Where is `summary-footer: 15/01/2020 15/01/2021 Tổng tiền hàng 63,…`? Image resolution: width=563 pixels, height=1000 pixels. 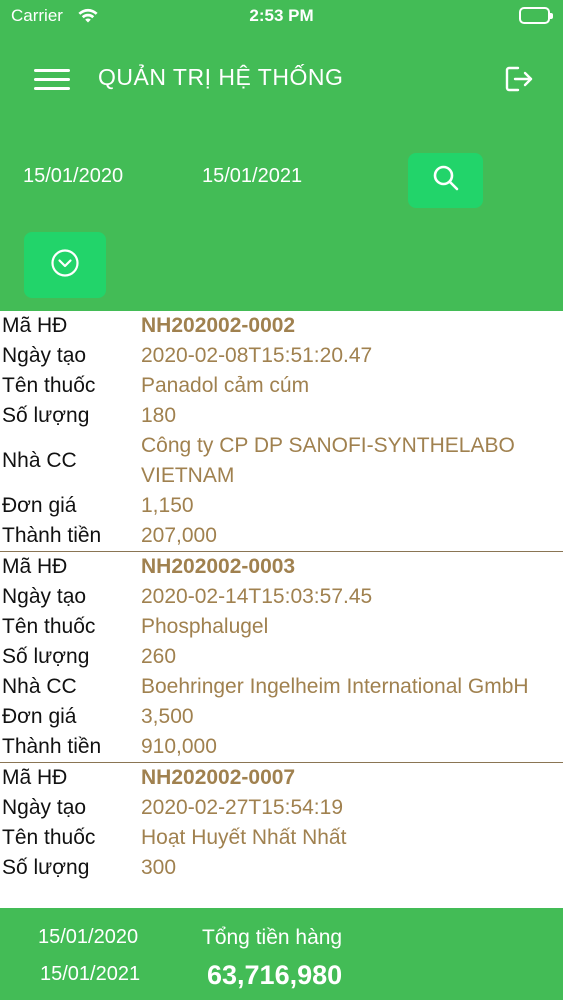
summary-footer: 15/01/2020 15/01/2021 Tổng tiền hàng 63,… is located at coordinates (281, 954).